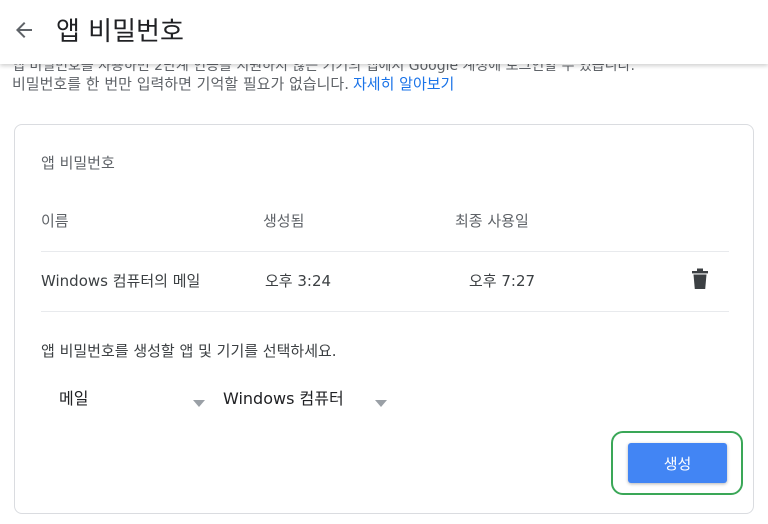 The image size is (768, 524). Describe the element at coordinates (189, 351) in the screenshot. I see `instruction-text: 앱 비밀번호를 생성할 앱 및 기기를 선택하세요.` at that location.